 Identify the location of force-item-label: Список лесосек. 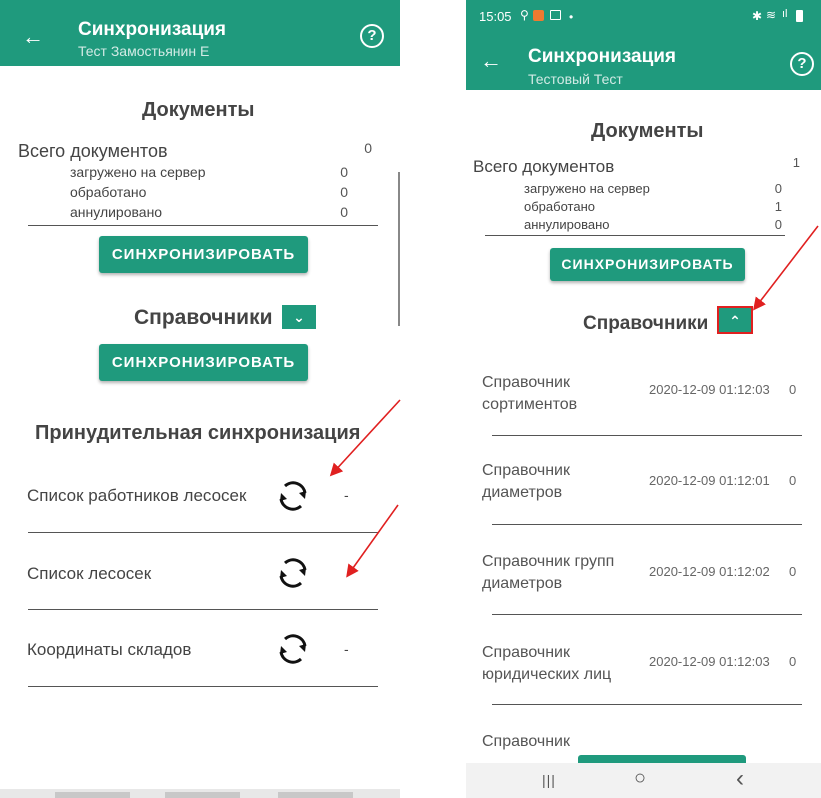
(89, 573).